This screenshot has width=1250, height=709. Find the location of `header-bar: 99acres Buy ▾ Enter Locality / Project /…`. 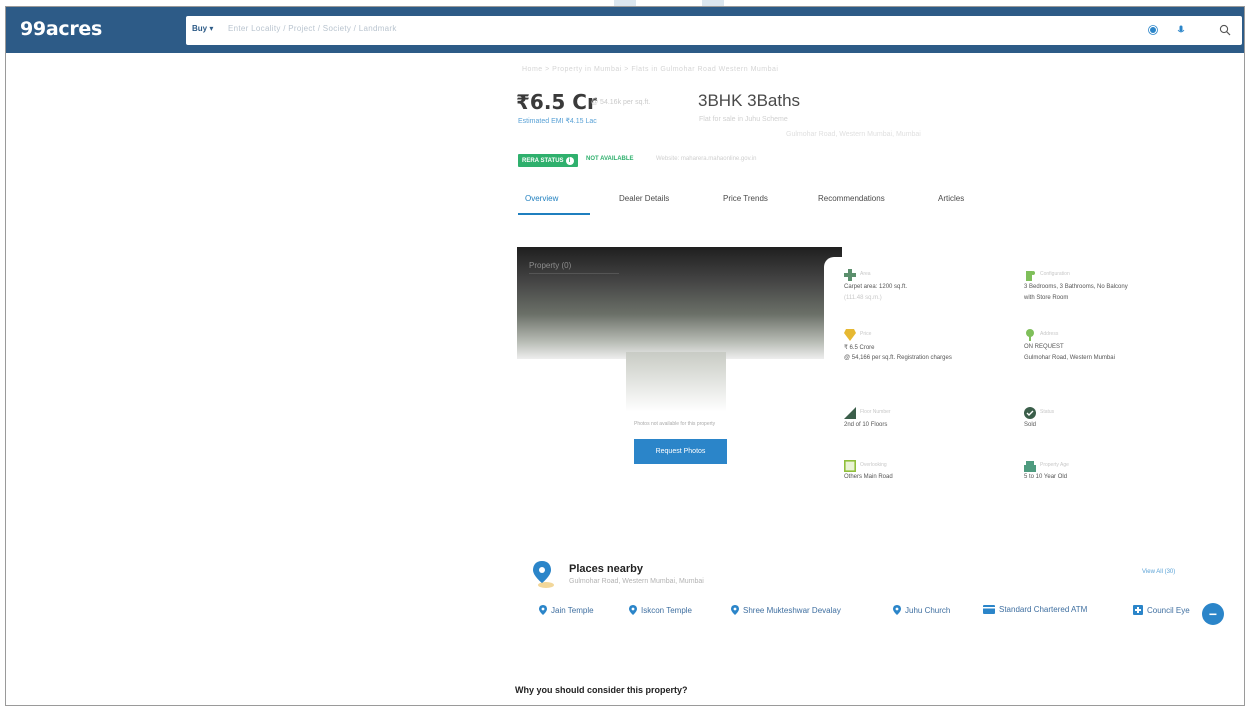

header-bar: 99acres Buy ▾ Enter Locality / Project /… is located at coordinates (625, 30).